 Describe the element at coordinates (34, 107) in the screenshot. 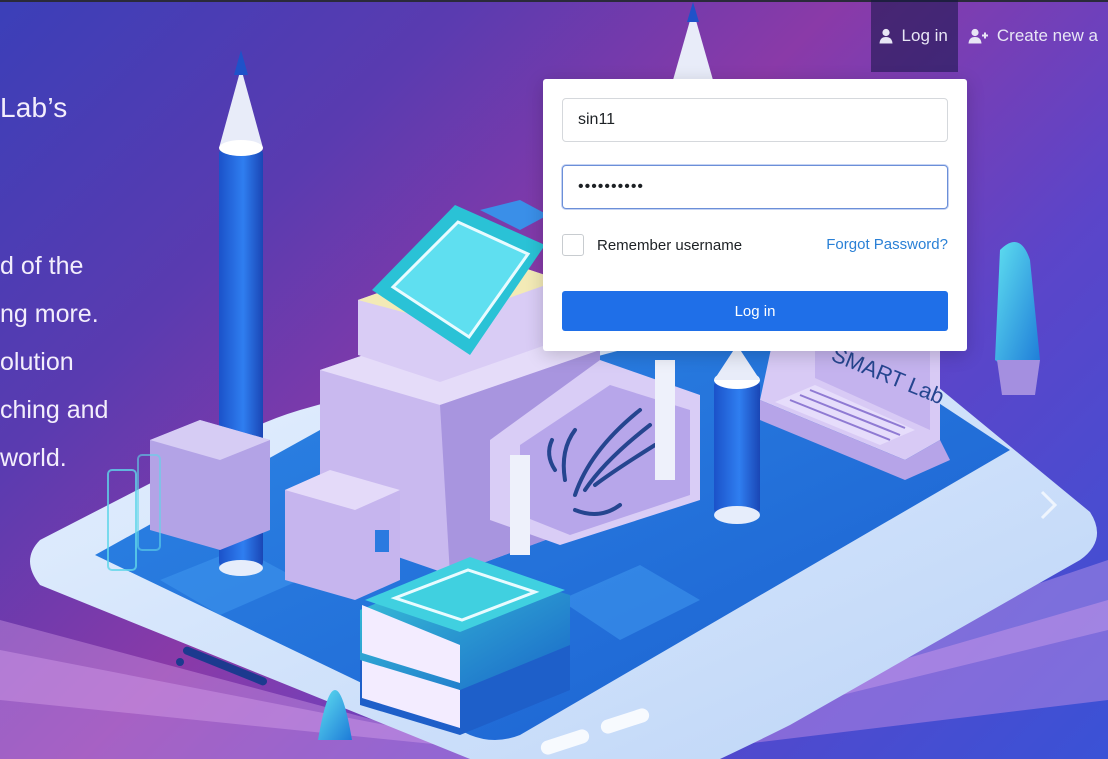

I see `hero-title: Lab’s` at that location.